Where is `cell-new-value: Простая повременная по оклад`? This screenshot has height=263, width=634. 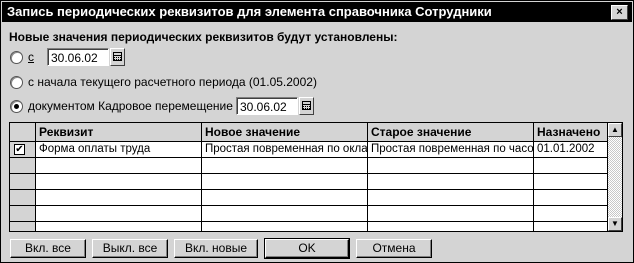 cell-new-value: Простая повременная по оклад is located at coordinates (285, 149).